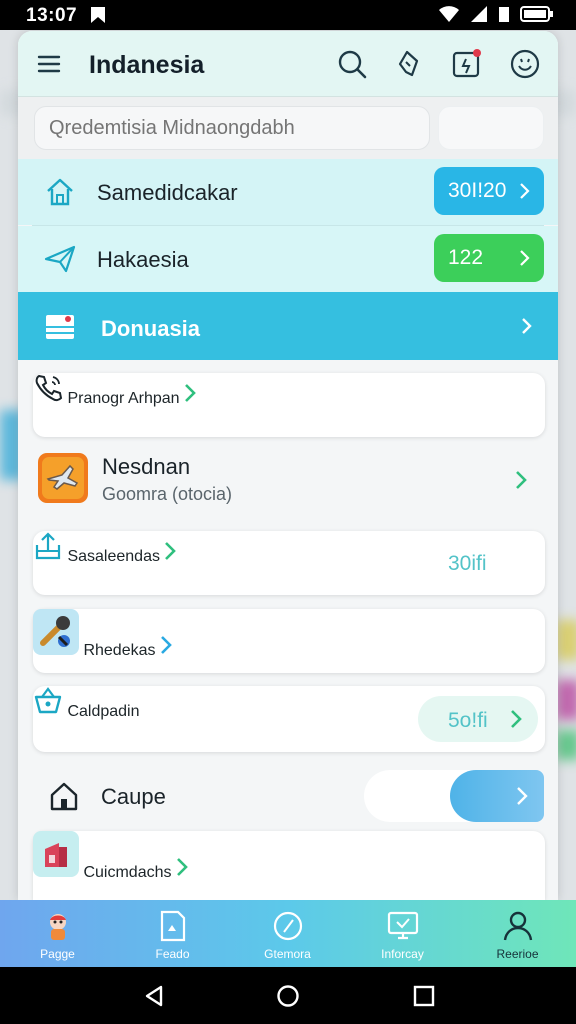 This screenshot has width=576, height=1024. I want to click on home-icon, so click(60, 194).